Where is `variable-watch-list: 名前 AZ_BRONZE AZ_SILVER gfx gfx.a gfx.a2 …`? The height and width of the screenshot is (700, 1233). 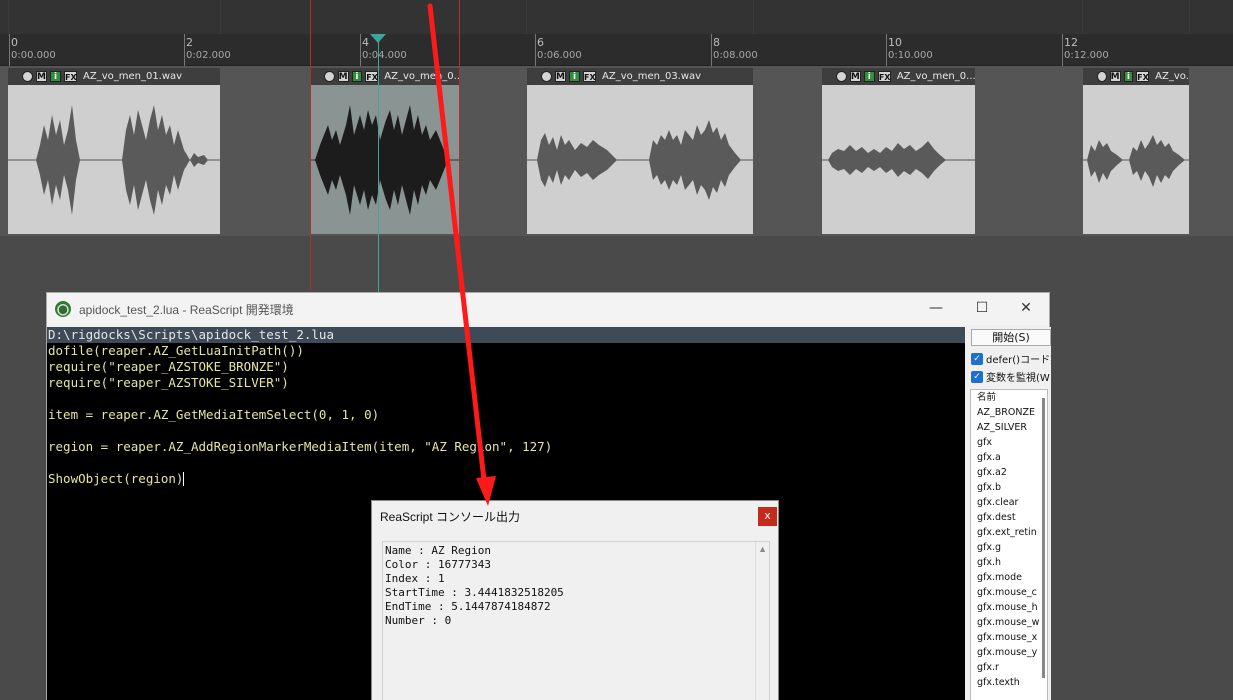 variable-watch-list: 名前 AZ_BRONZE AZ_SILVER gfx gfx.a gfx.a2 … is located at coordinates (1009, 544).